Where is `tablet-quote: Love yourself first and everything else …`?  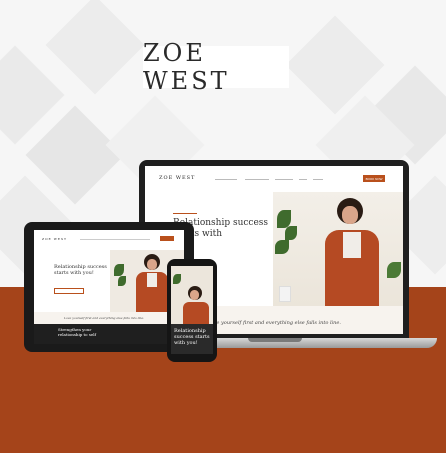 tablet-quote: Love yourself first and everything else … is located at coordinates (104, 318).